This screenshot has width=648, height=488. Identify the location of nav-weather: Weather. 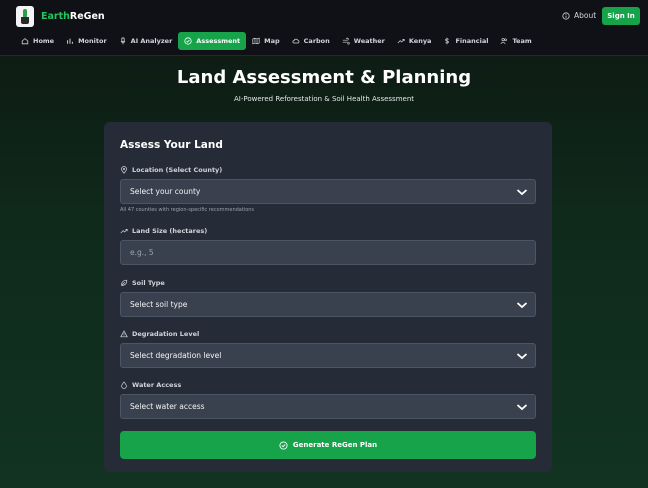
(363, 41).